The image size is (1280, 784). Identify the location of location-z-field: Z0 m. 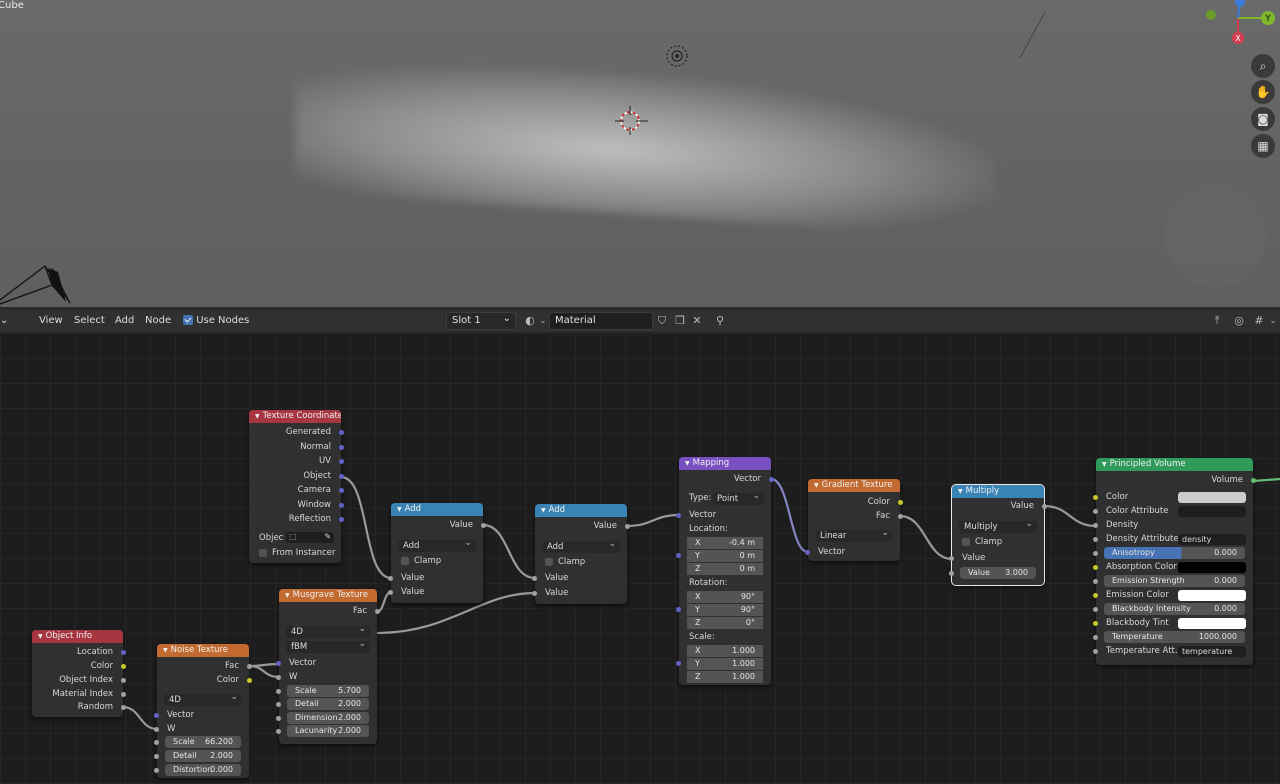
(725, 569).